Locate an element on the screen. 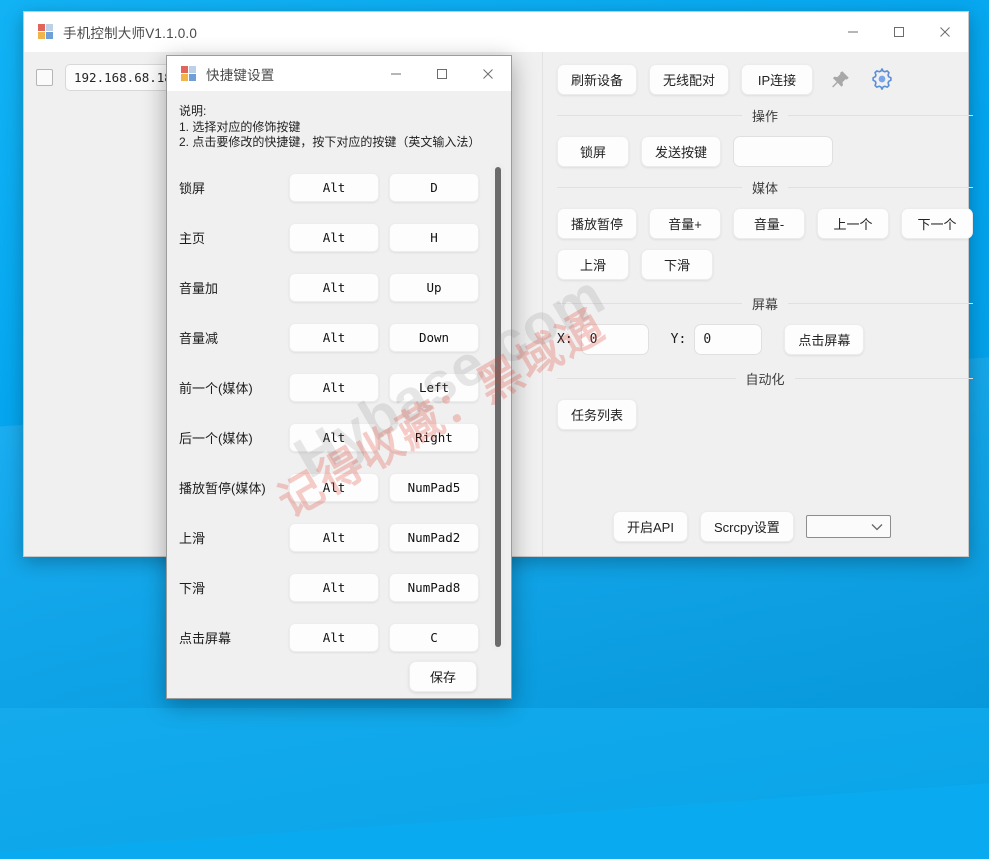  shortcut-key-button: NumPad5 is located at coordinates (434, 487).